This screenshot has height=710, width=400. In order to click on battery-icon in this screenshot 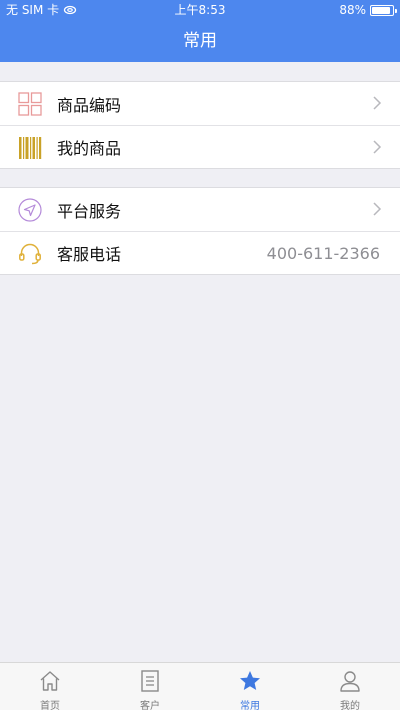, I will do `click(383, 10)`.